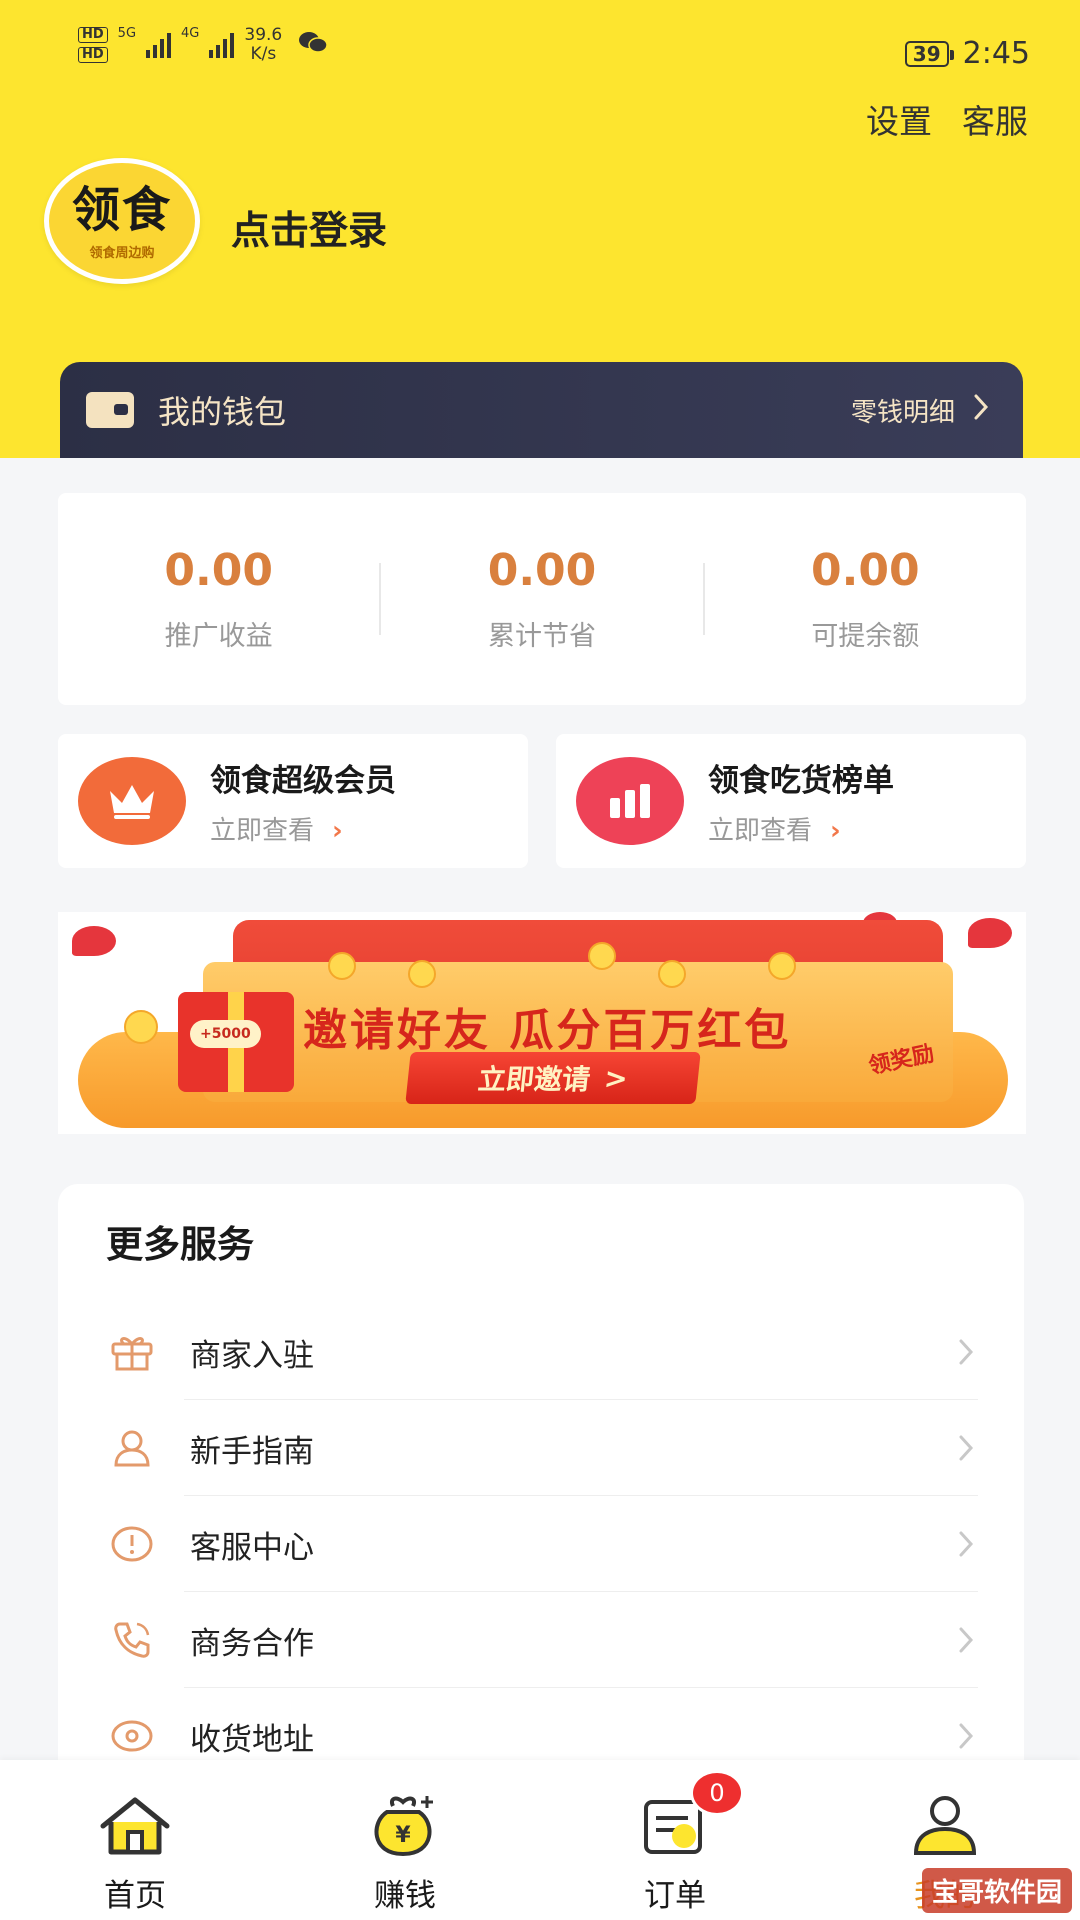  What do you see at coordinates (110, 410) in the screenshot?
I see `wallet-icon` at bounding box center [110, 410].